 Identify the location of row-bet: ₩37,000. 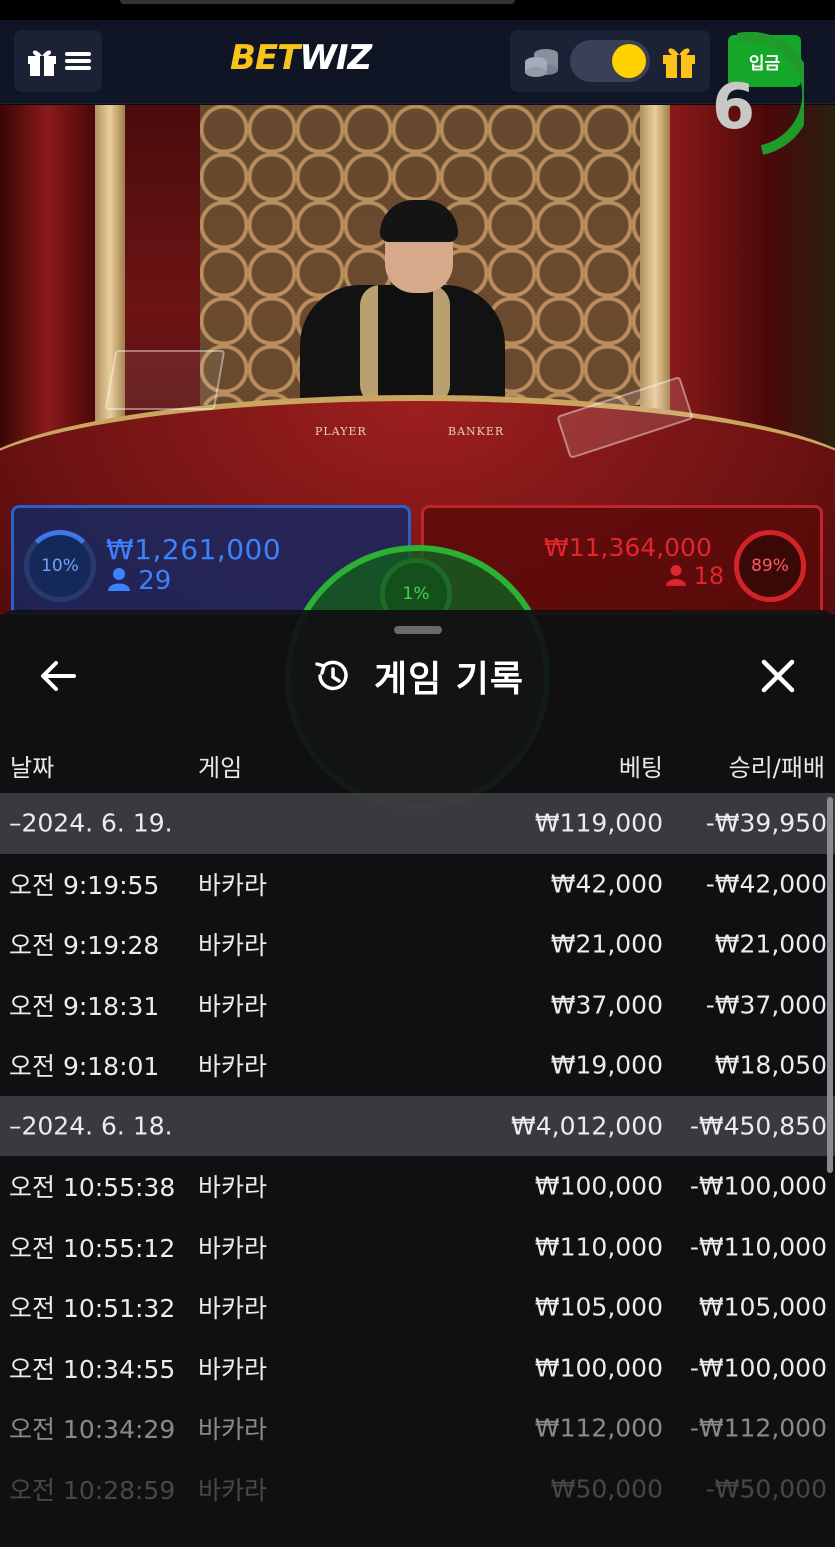
(606, 1005).